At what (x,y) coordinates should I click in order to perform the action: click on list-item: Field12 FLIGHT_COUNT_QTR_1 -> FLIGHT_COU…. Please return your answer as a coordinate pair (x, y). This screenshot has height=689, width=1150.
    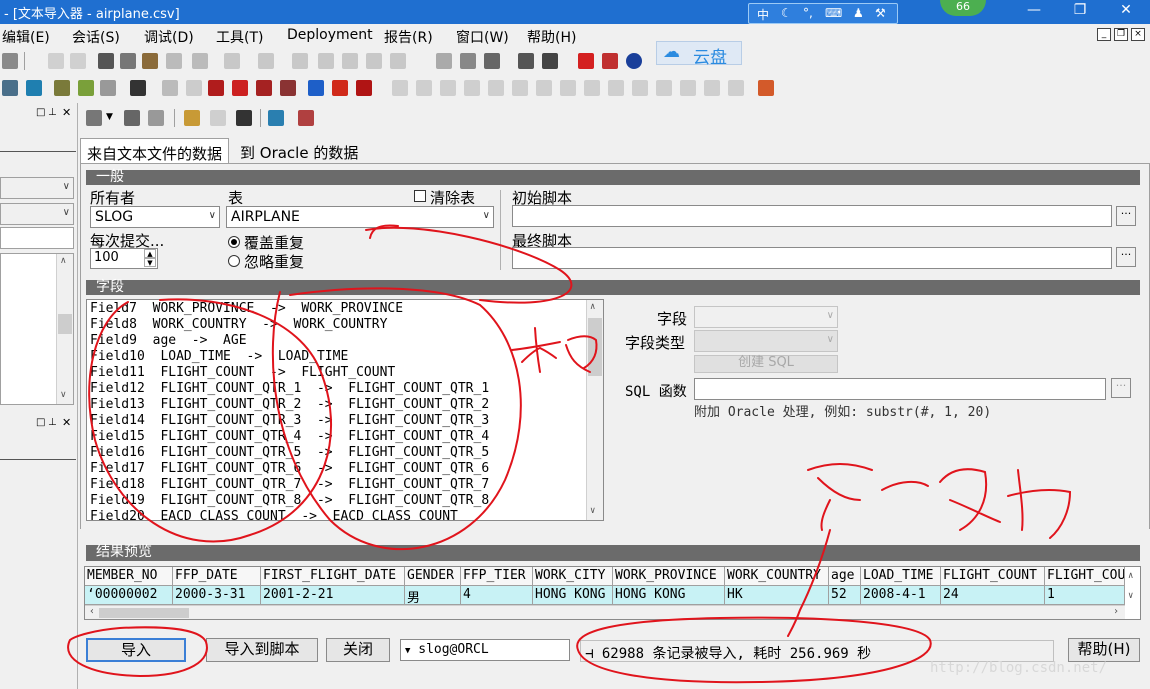
    Looking at the image, I should click on (289, 388).